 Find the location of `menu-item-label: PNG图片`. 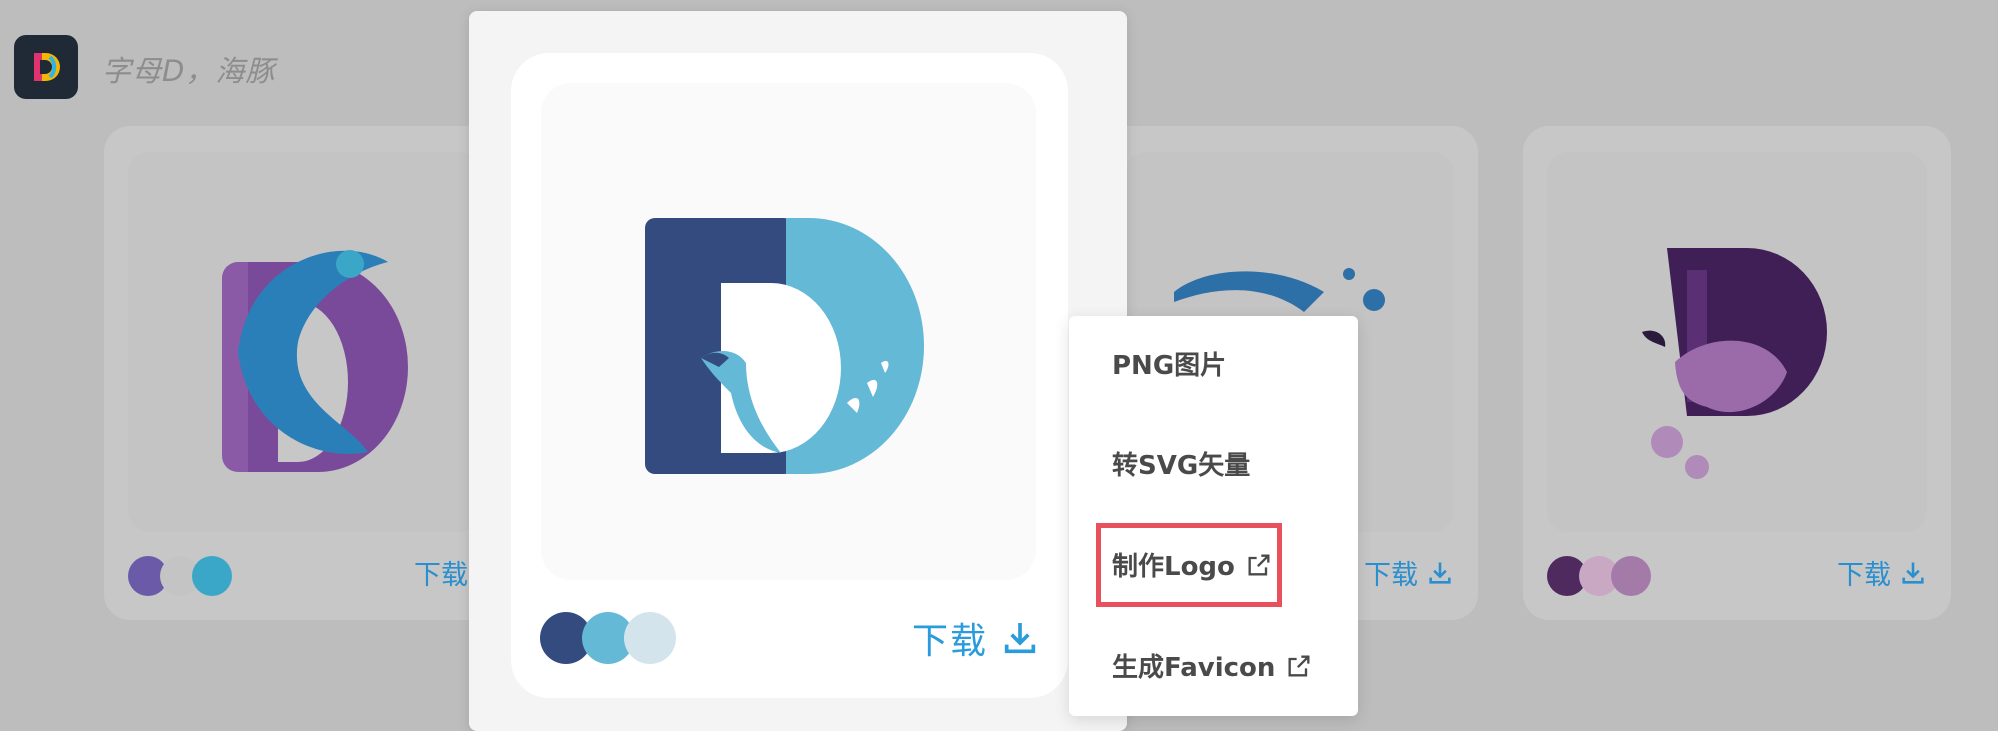

menu-item-label: PNG图片 is located at coordinates (1169, 366).